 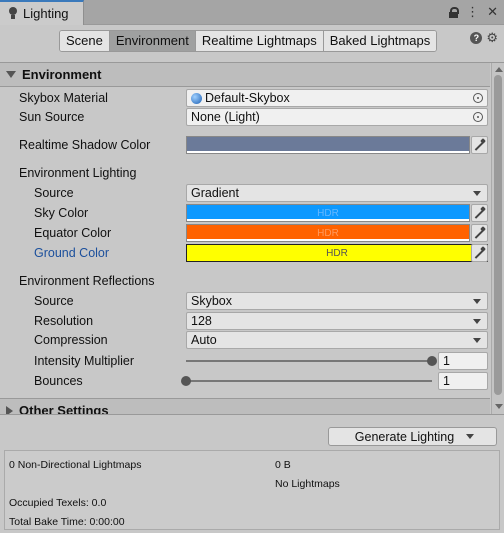 What do you see at coordinates (201, 321) in the screenshot?
I see `resolution-value: 128` at bounding box center [201, 321].